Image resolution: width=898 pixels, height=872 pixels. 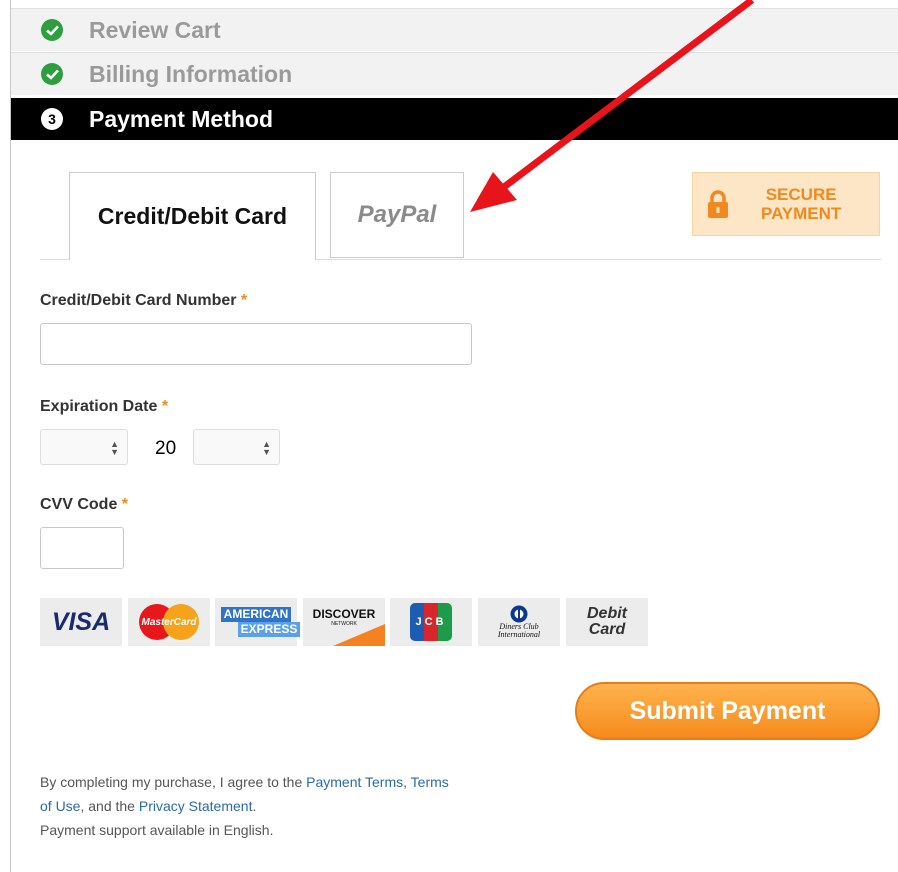 I want to click on annotation-arrow, so click(x=612, y=106).